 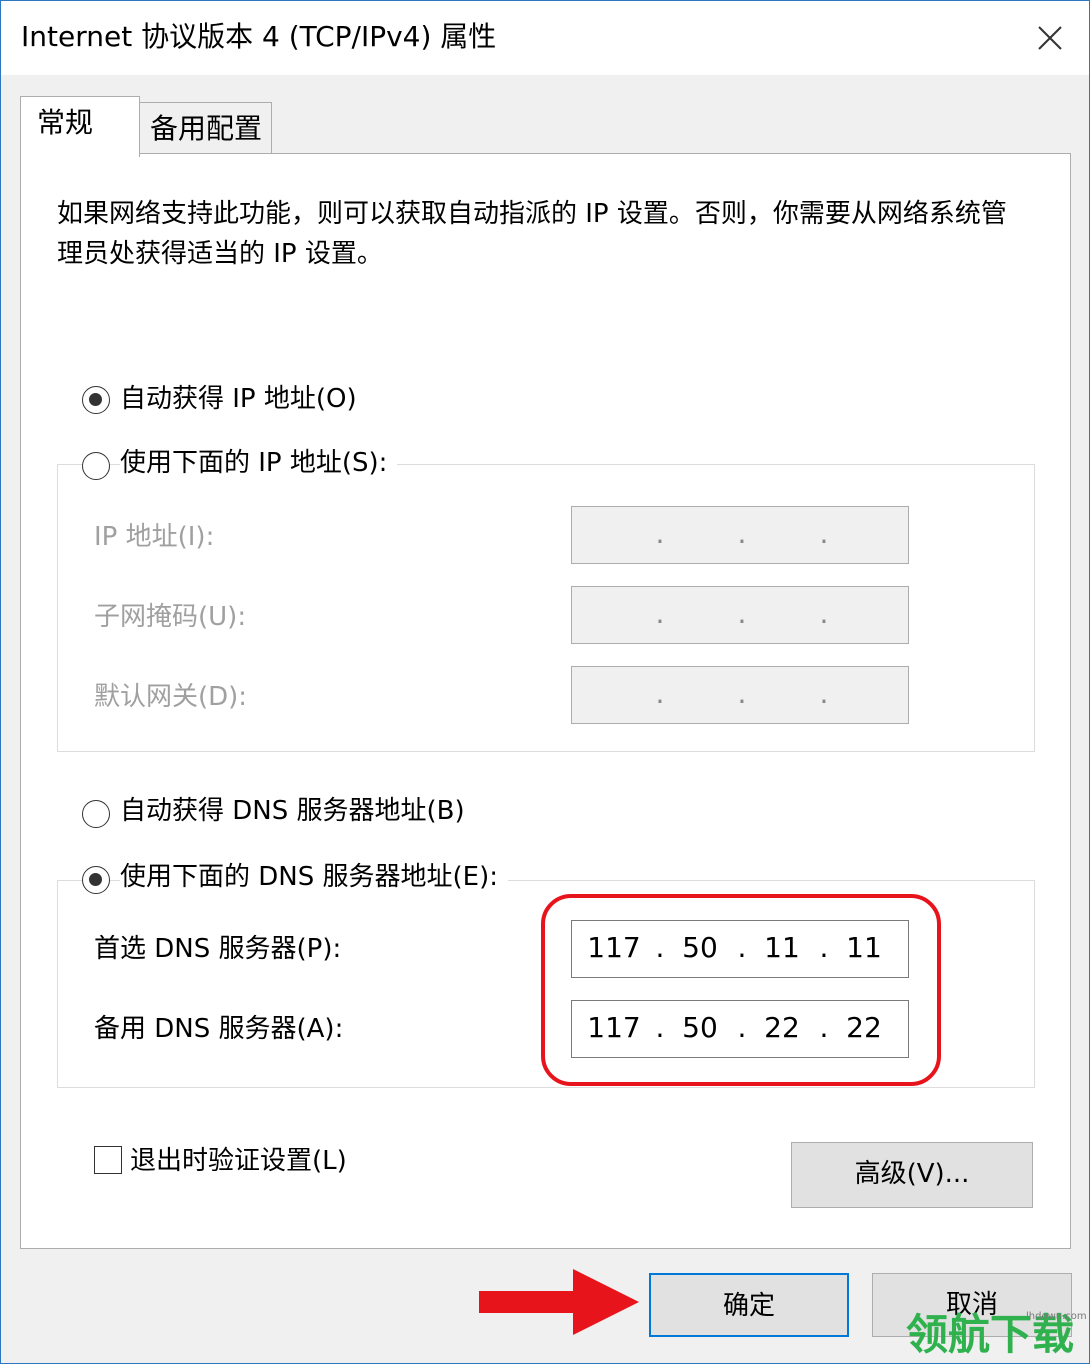 I want to click on validate-on-exit-checkbox, so click(x=108, y=1160).